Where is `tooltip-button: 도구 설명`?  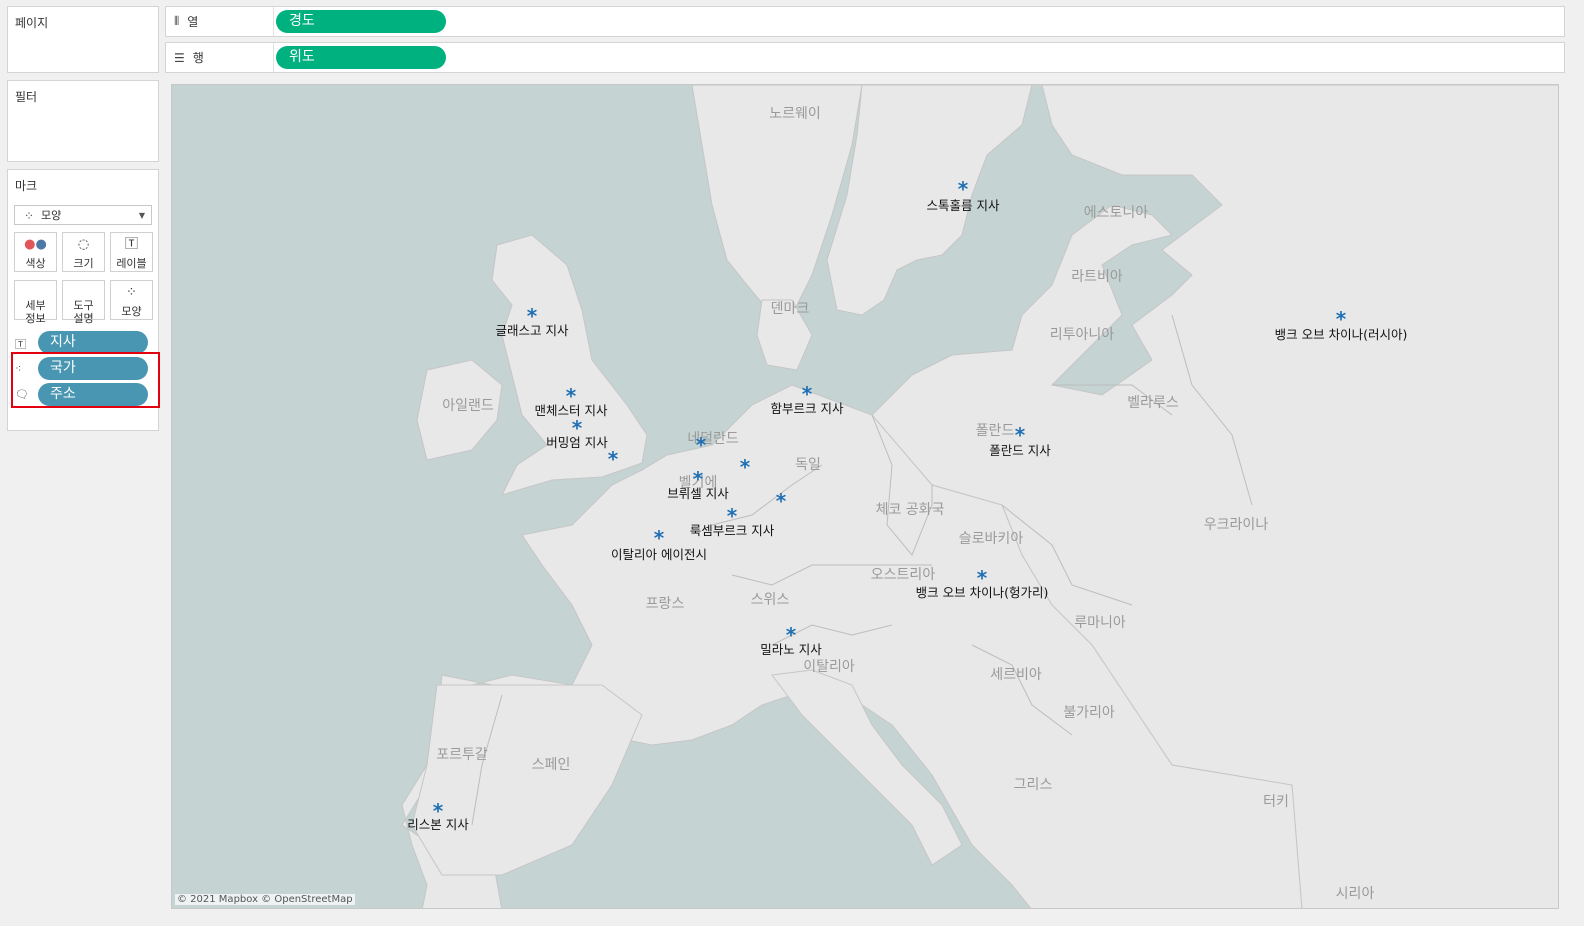
tooltip-button: 도구 설명 is located at coordinates (83, 302).